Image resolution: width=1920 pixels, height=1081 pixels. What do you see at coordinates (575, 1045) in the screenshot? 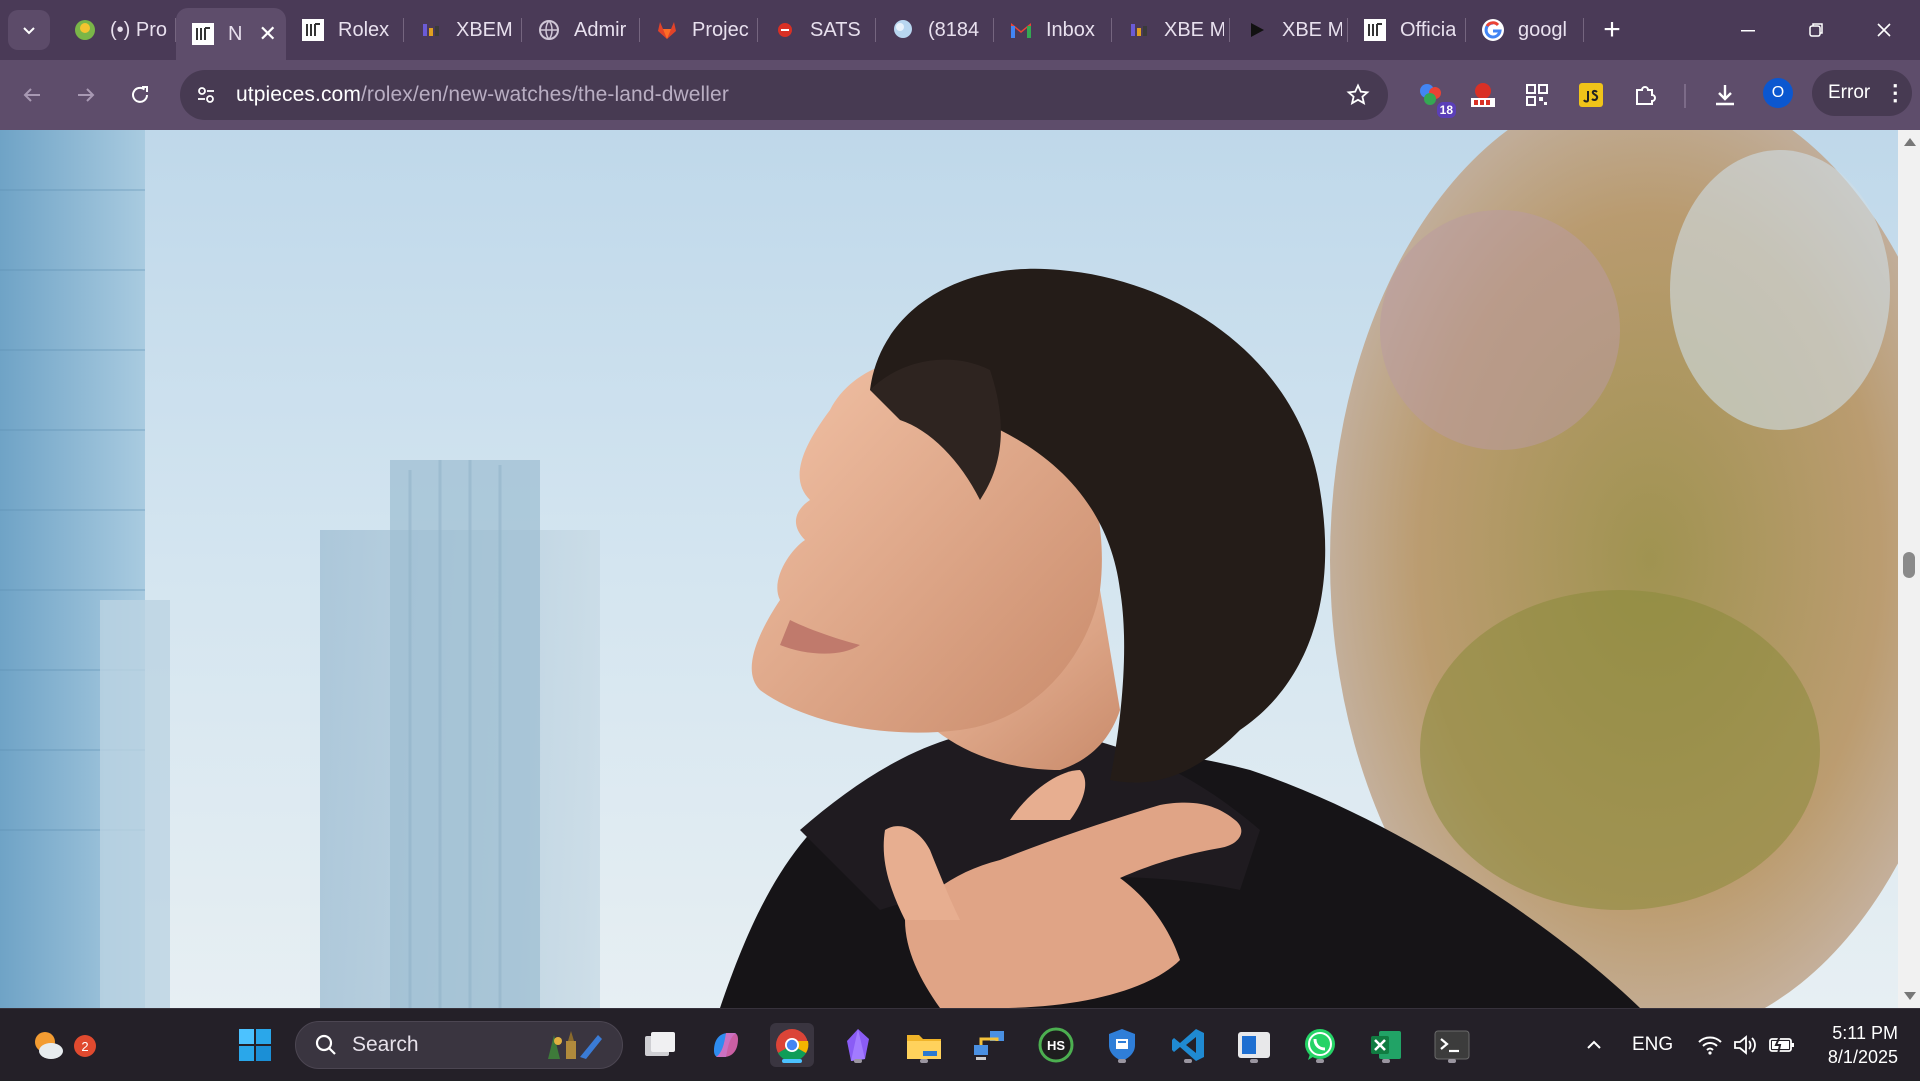
I see `search-highlight-icon` at bounding box center [575, 1045].